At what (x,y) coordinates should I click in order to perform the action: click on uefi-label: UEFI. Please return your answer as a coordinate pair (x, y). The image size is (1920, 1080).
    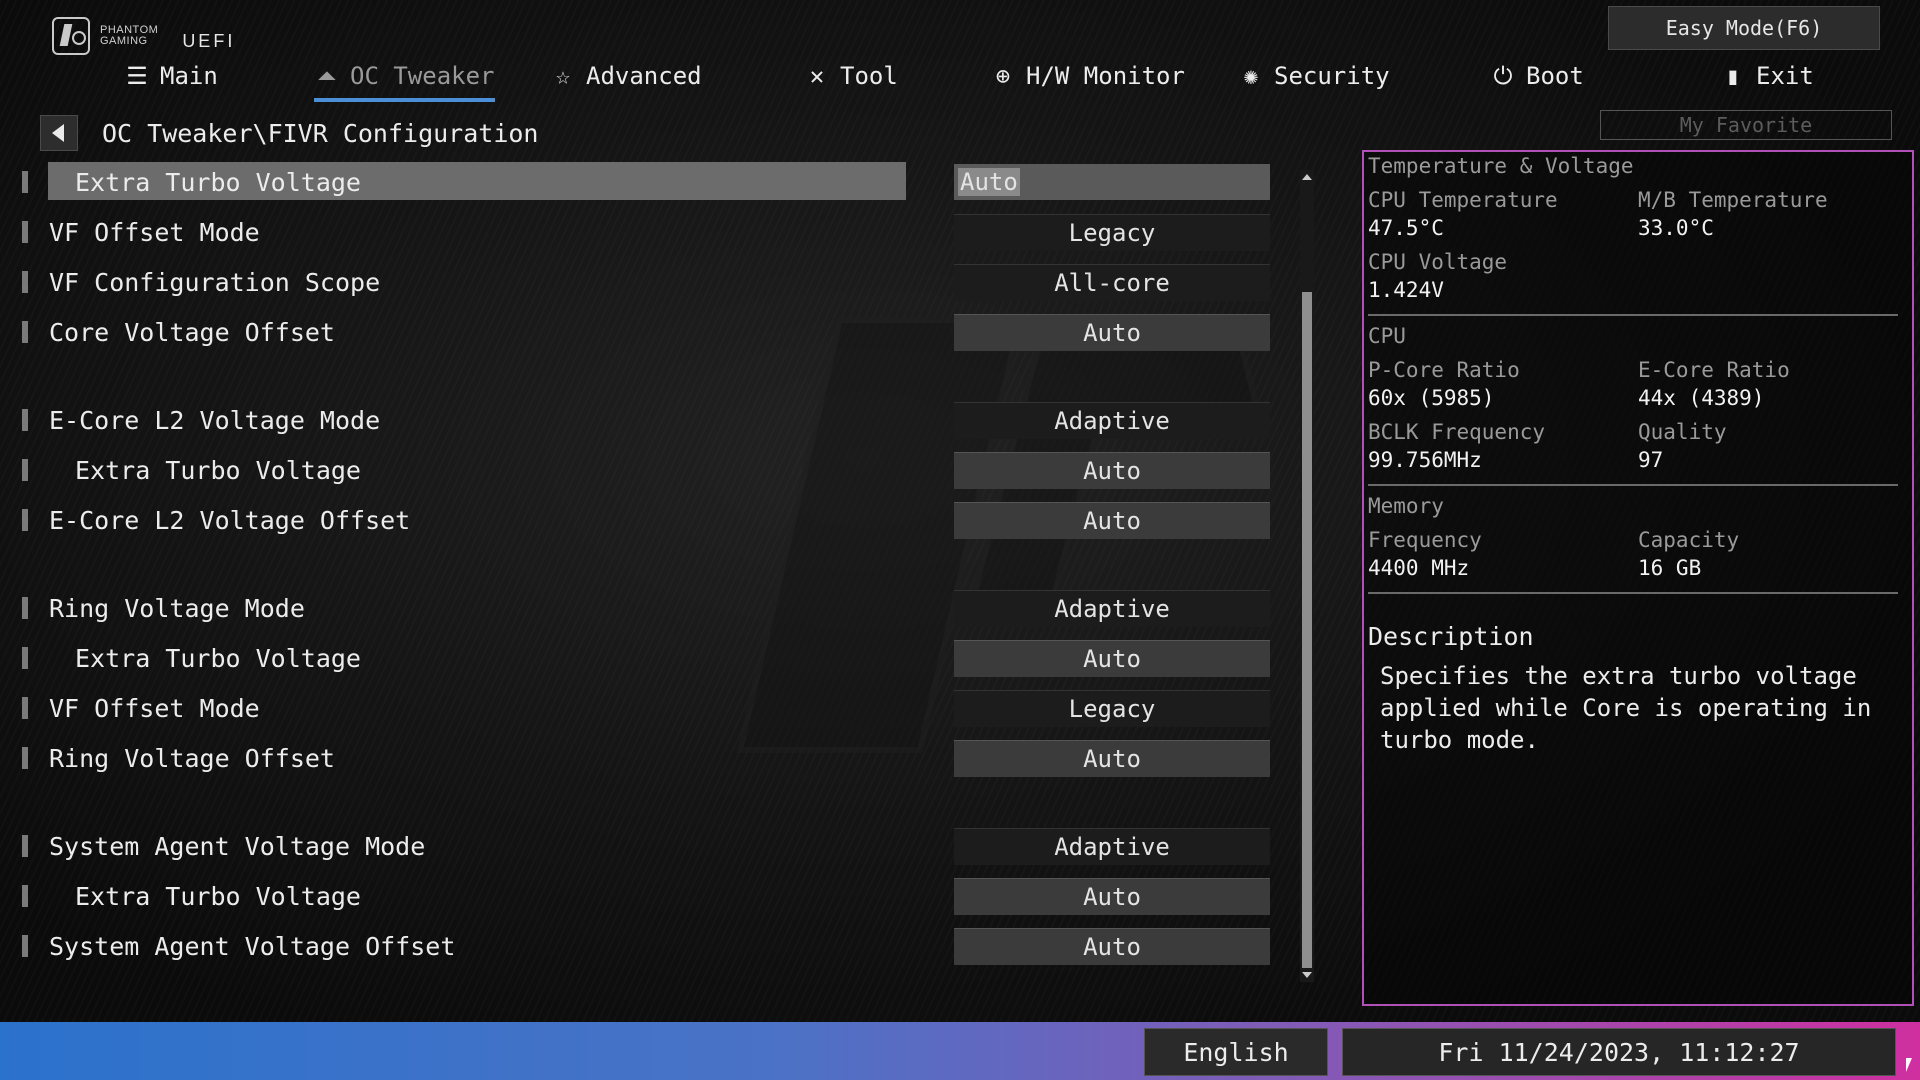
    Looking at the image, I should click on (209, 40).